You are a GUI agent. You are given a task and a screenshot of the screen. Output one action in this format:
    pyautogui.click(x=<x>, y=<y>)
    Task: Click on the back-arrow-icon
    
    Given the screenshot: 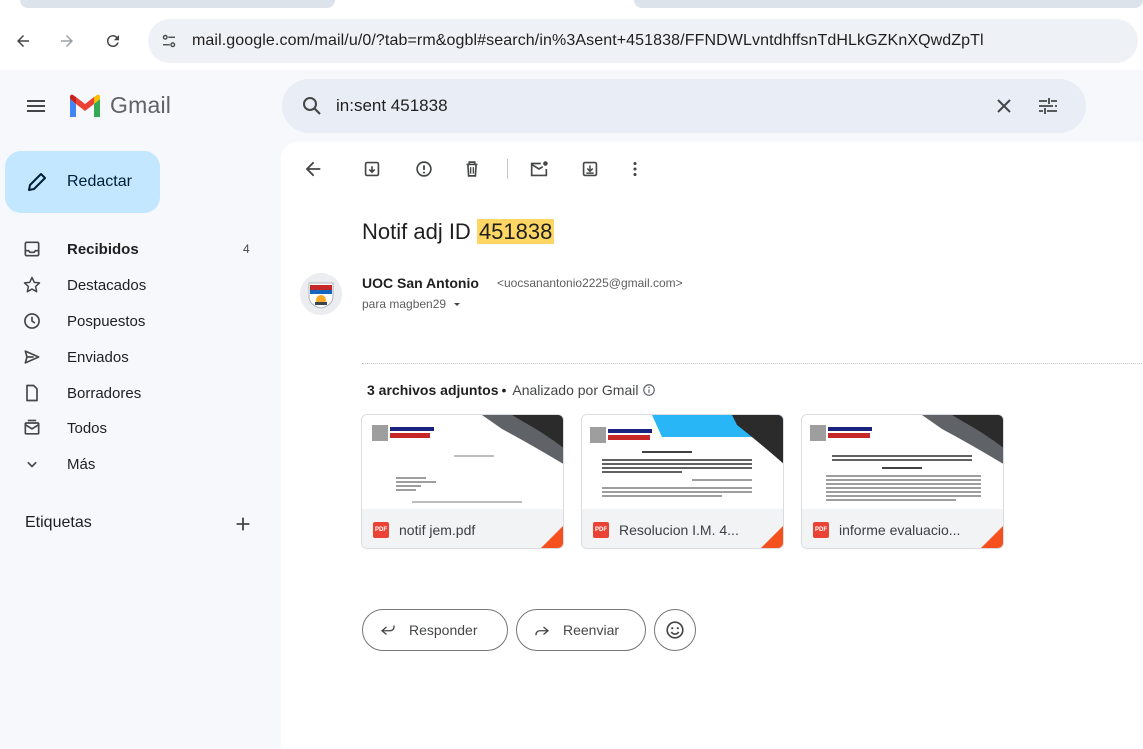 What is the action you would take?
    pyautogui.click(x=313, y=169)
    